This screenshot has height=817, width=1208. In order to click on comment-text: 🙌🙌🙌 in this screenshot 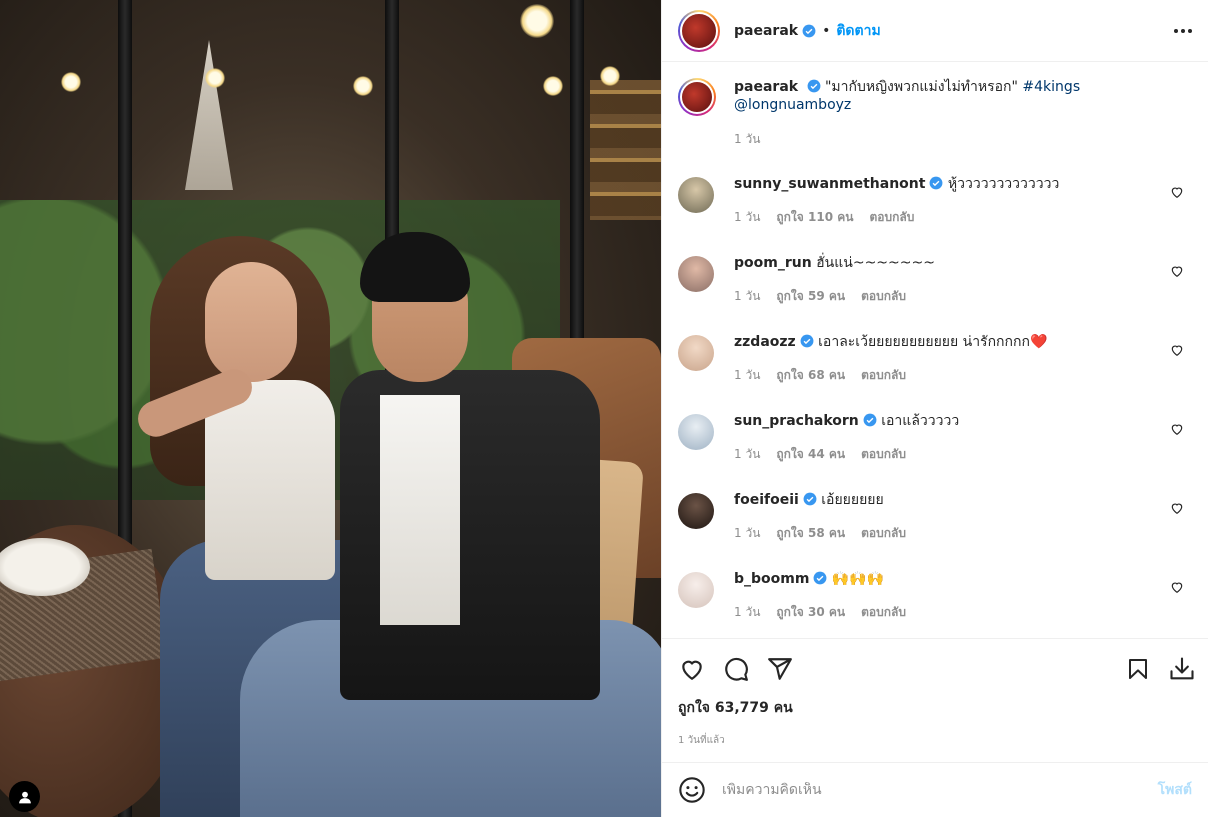, I will do `click(858, 579)`.